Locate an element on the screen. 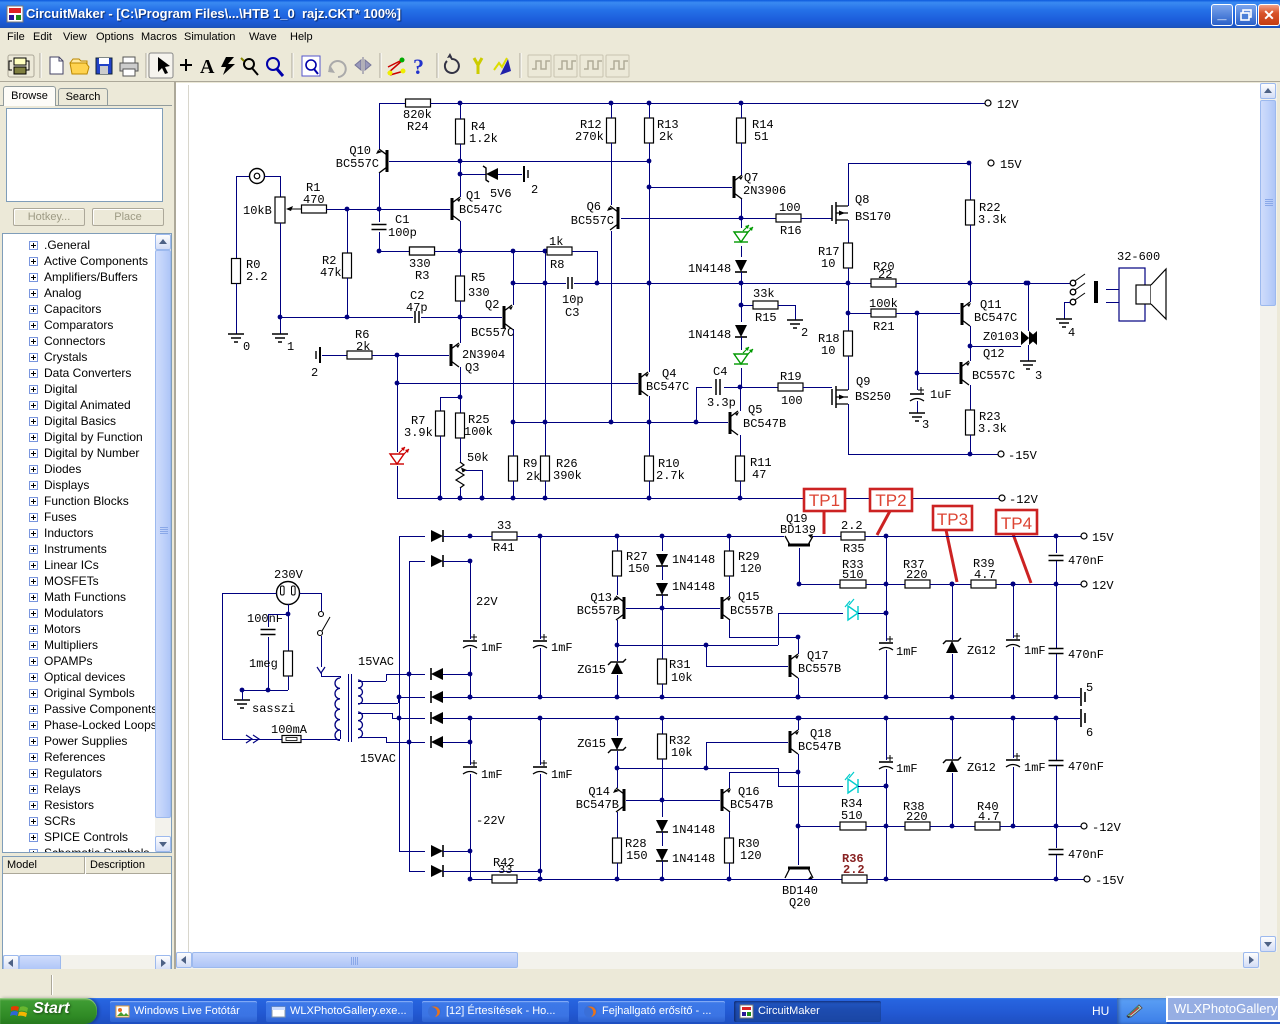  svg-text: 3.3p is located at coordinates (721, 403).